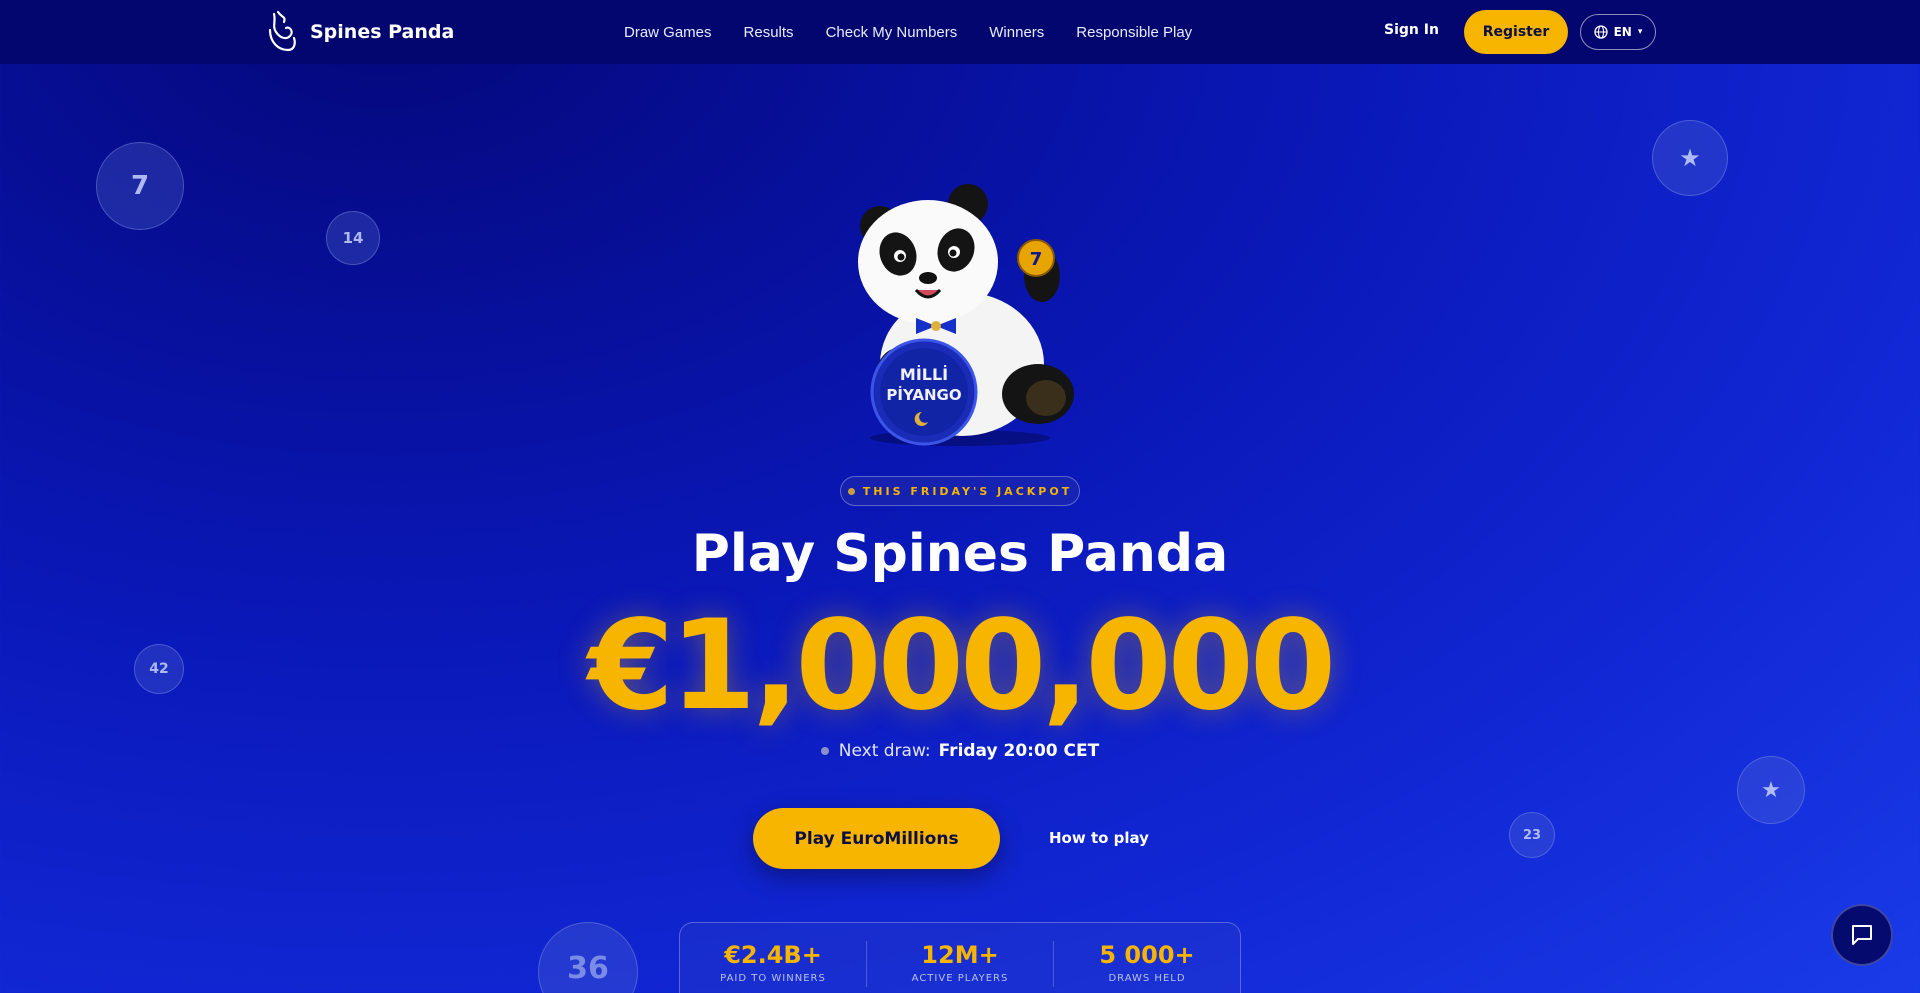  I want to click on stat-active-players: 12M+ ACTIVE PLAYERS, so click(960, 964).